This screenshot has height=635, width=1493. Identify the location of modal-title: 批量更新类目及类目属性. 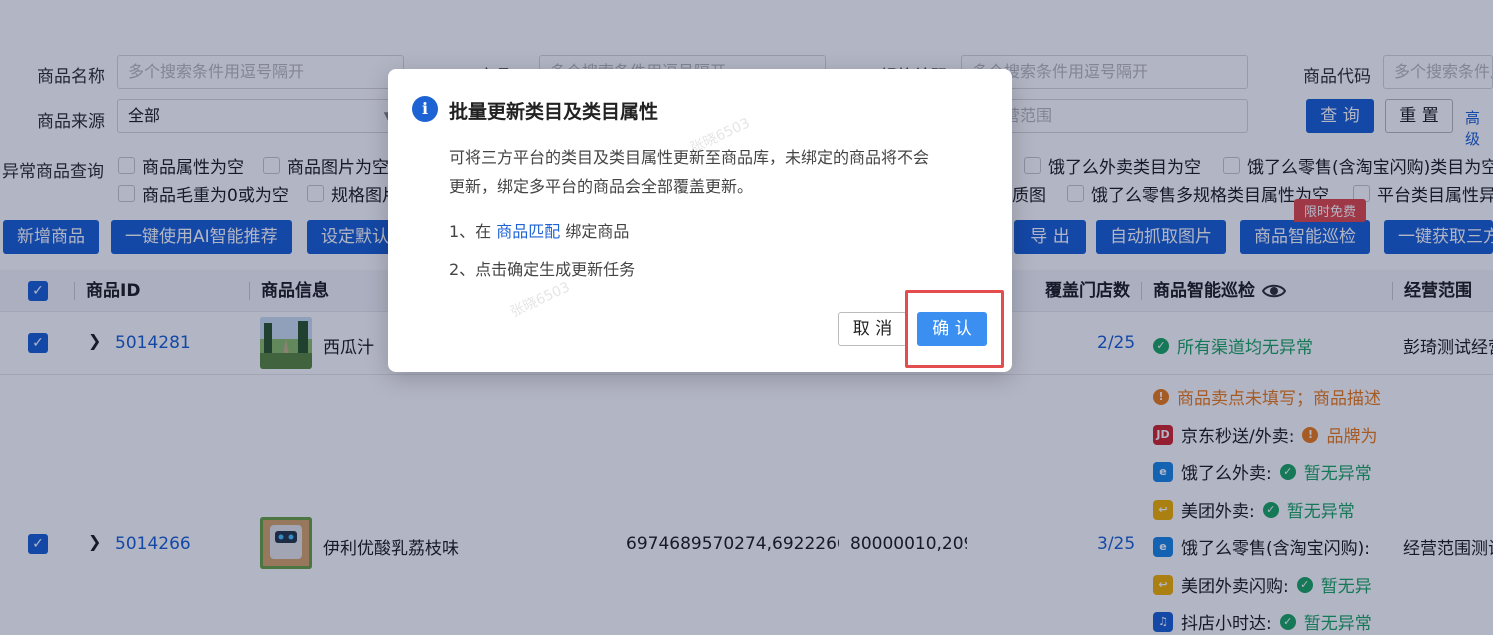
(554, 112).